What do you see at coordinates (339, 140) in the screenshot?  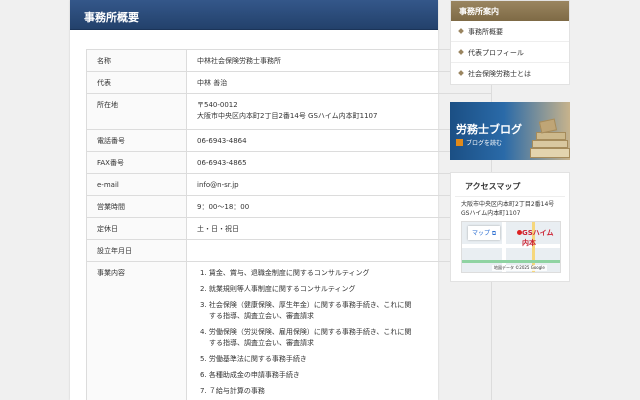 I see `row-value: 06-6943-4864` at bounding box center [339, 140].